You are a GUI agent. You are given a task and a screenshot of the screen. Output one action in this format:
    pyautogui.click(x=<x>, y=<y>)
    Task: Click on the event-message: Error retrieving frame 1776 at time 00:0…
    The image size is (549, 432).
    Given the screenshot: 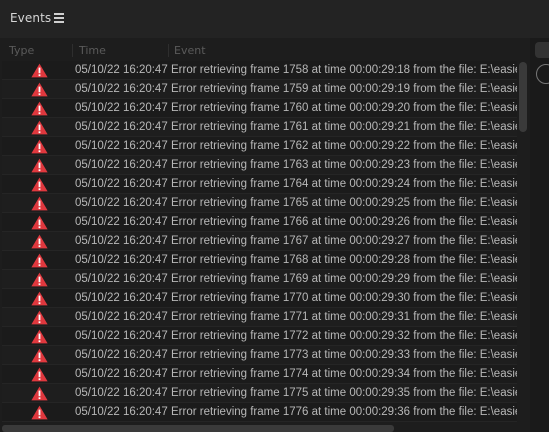 What is the action you would take?
    pyautogui.click(x=344, y=412)
    